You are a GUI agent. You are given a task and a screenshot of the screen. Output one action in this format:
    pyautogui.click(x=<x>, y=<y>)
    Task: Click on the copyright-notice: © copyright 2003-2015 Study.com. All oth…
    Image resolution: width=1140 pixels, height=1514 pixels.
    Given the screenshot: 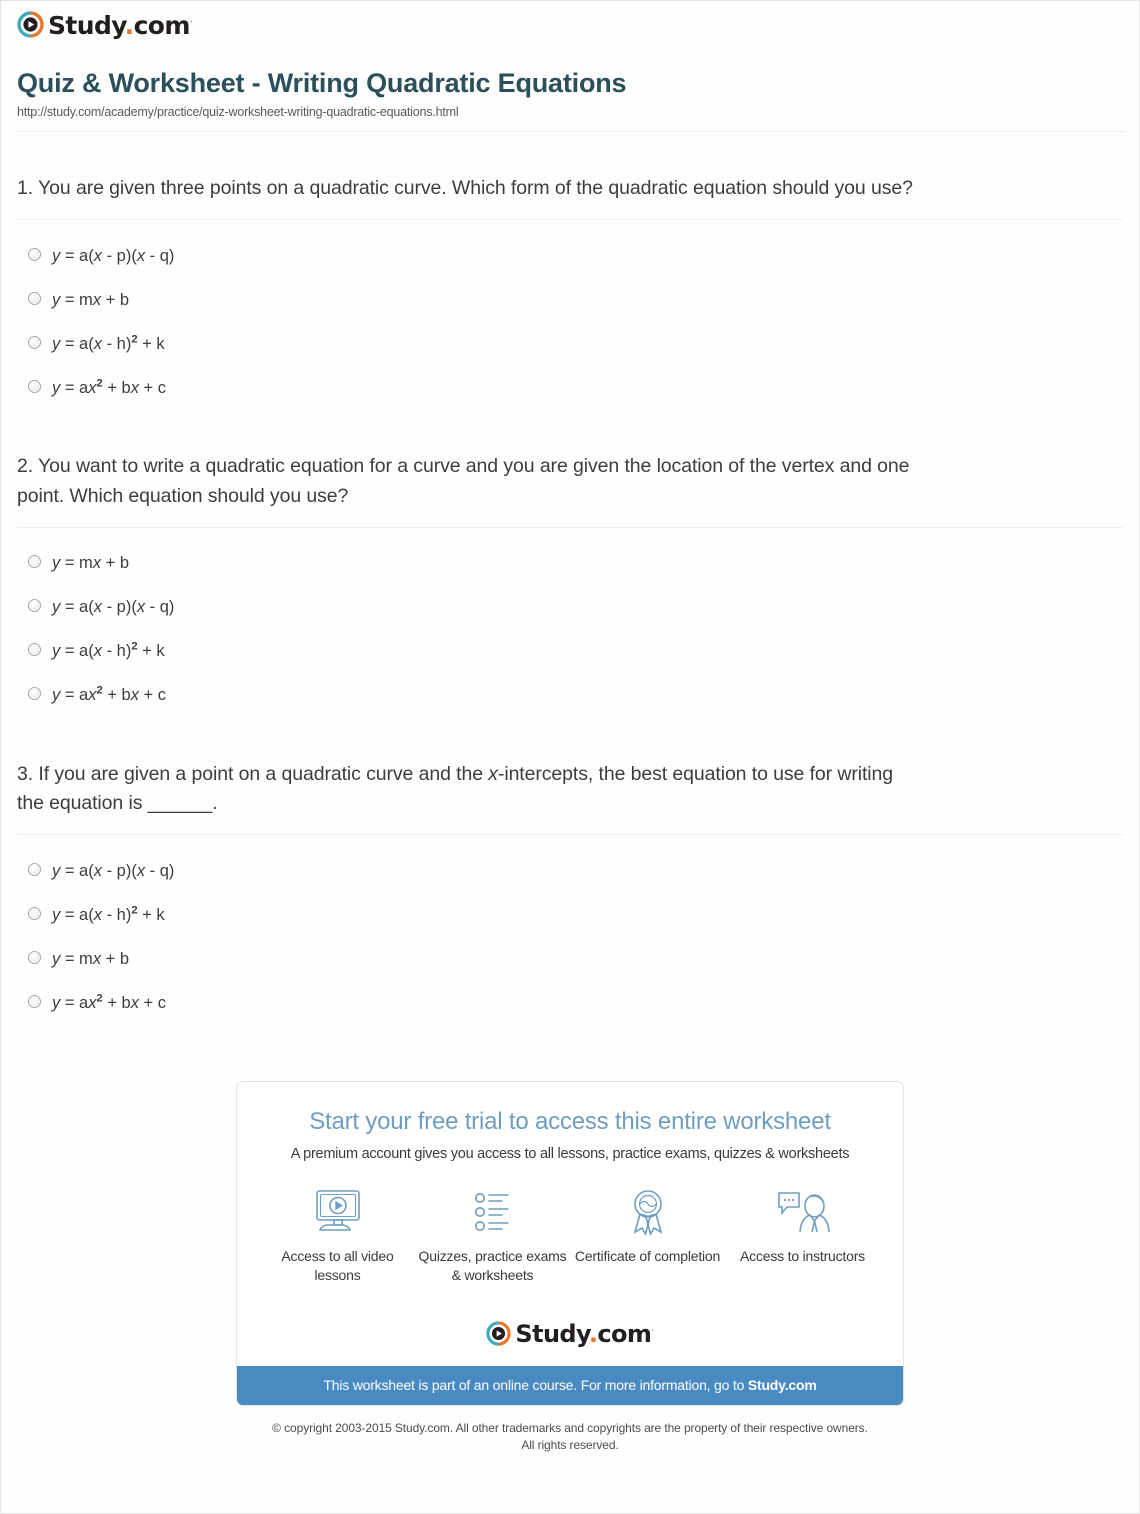 What is the action you would take?
    pyautogui.click(x=570, y=1437)
    